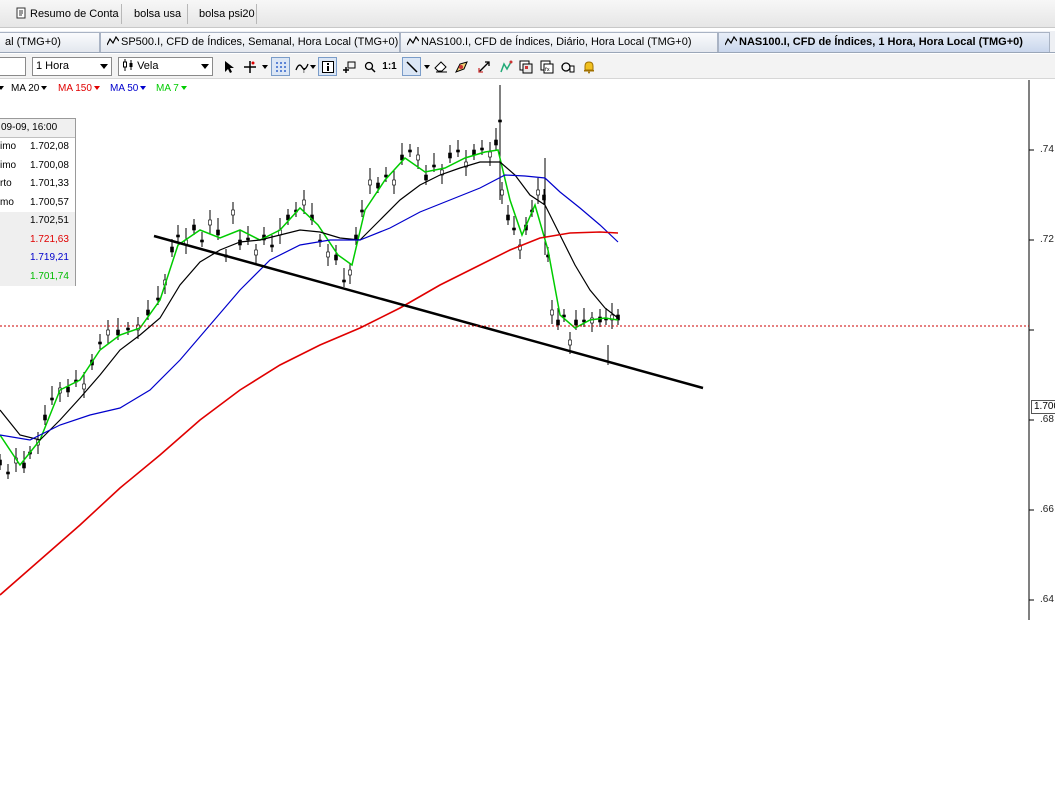 The width and height of the screenshot is (1055, 800). Describe the element at coordinates (348, 66) in the screenshot. I see `zoom-in-tool` at that location.